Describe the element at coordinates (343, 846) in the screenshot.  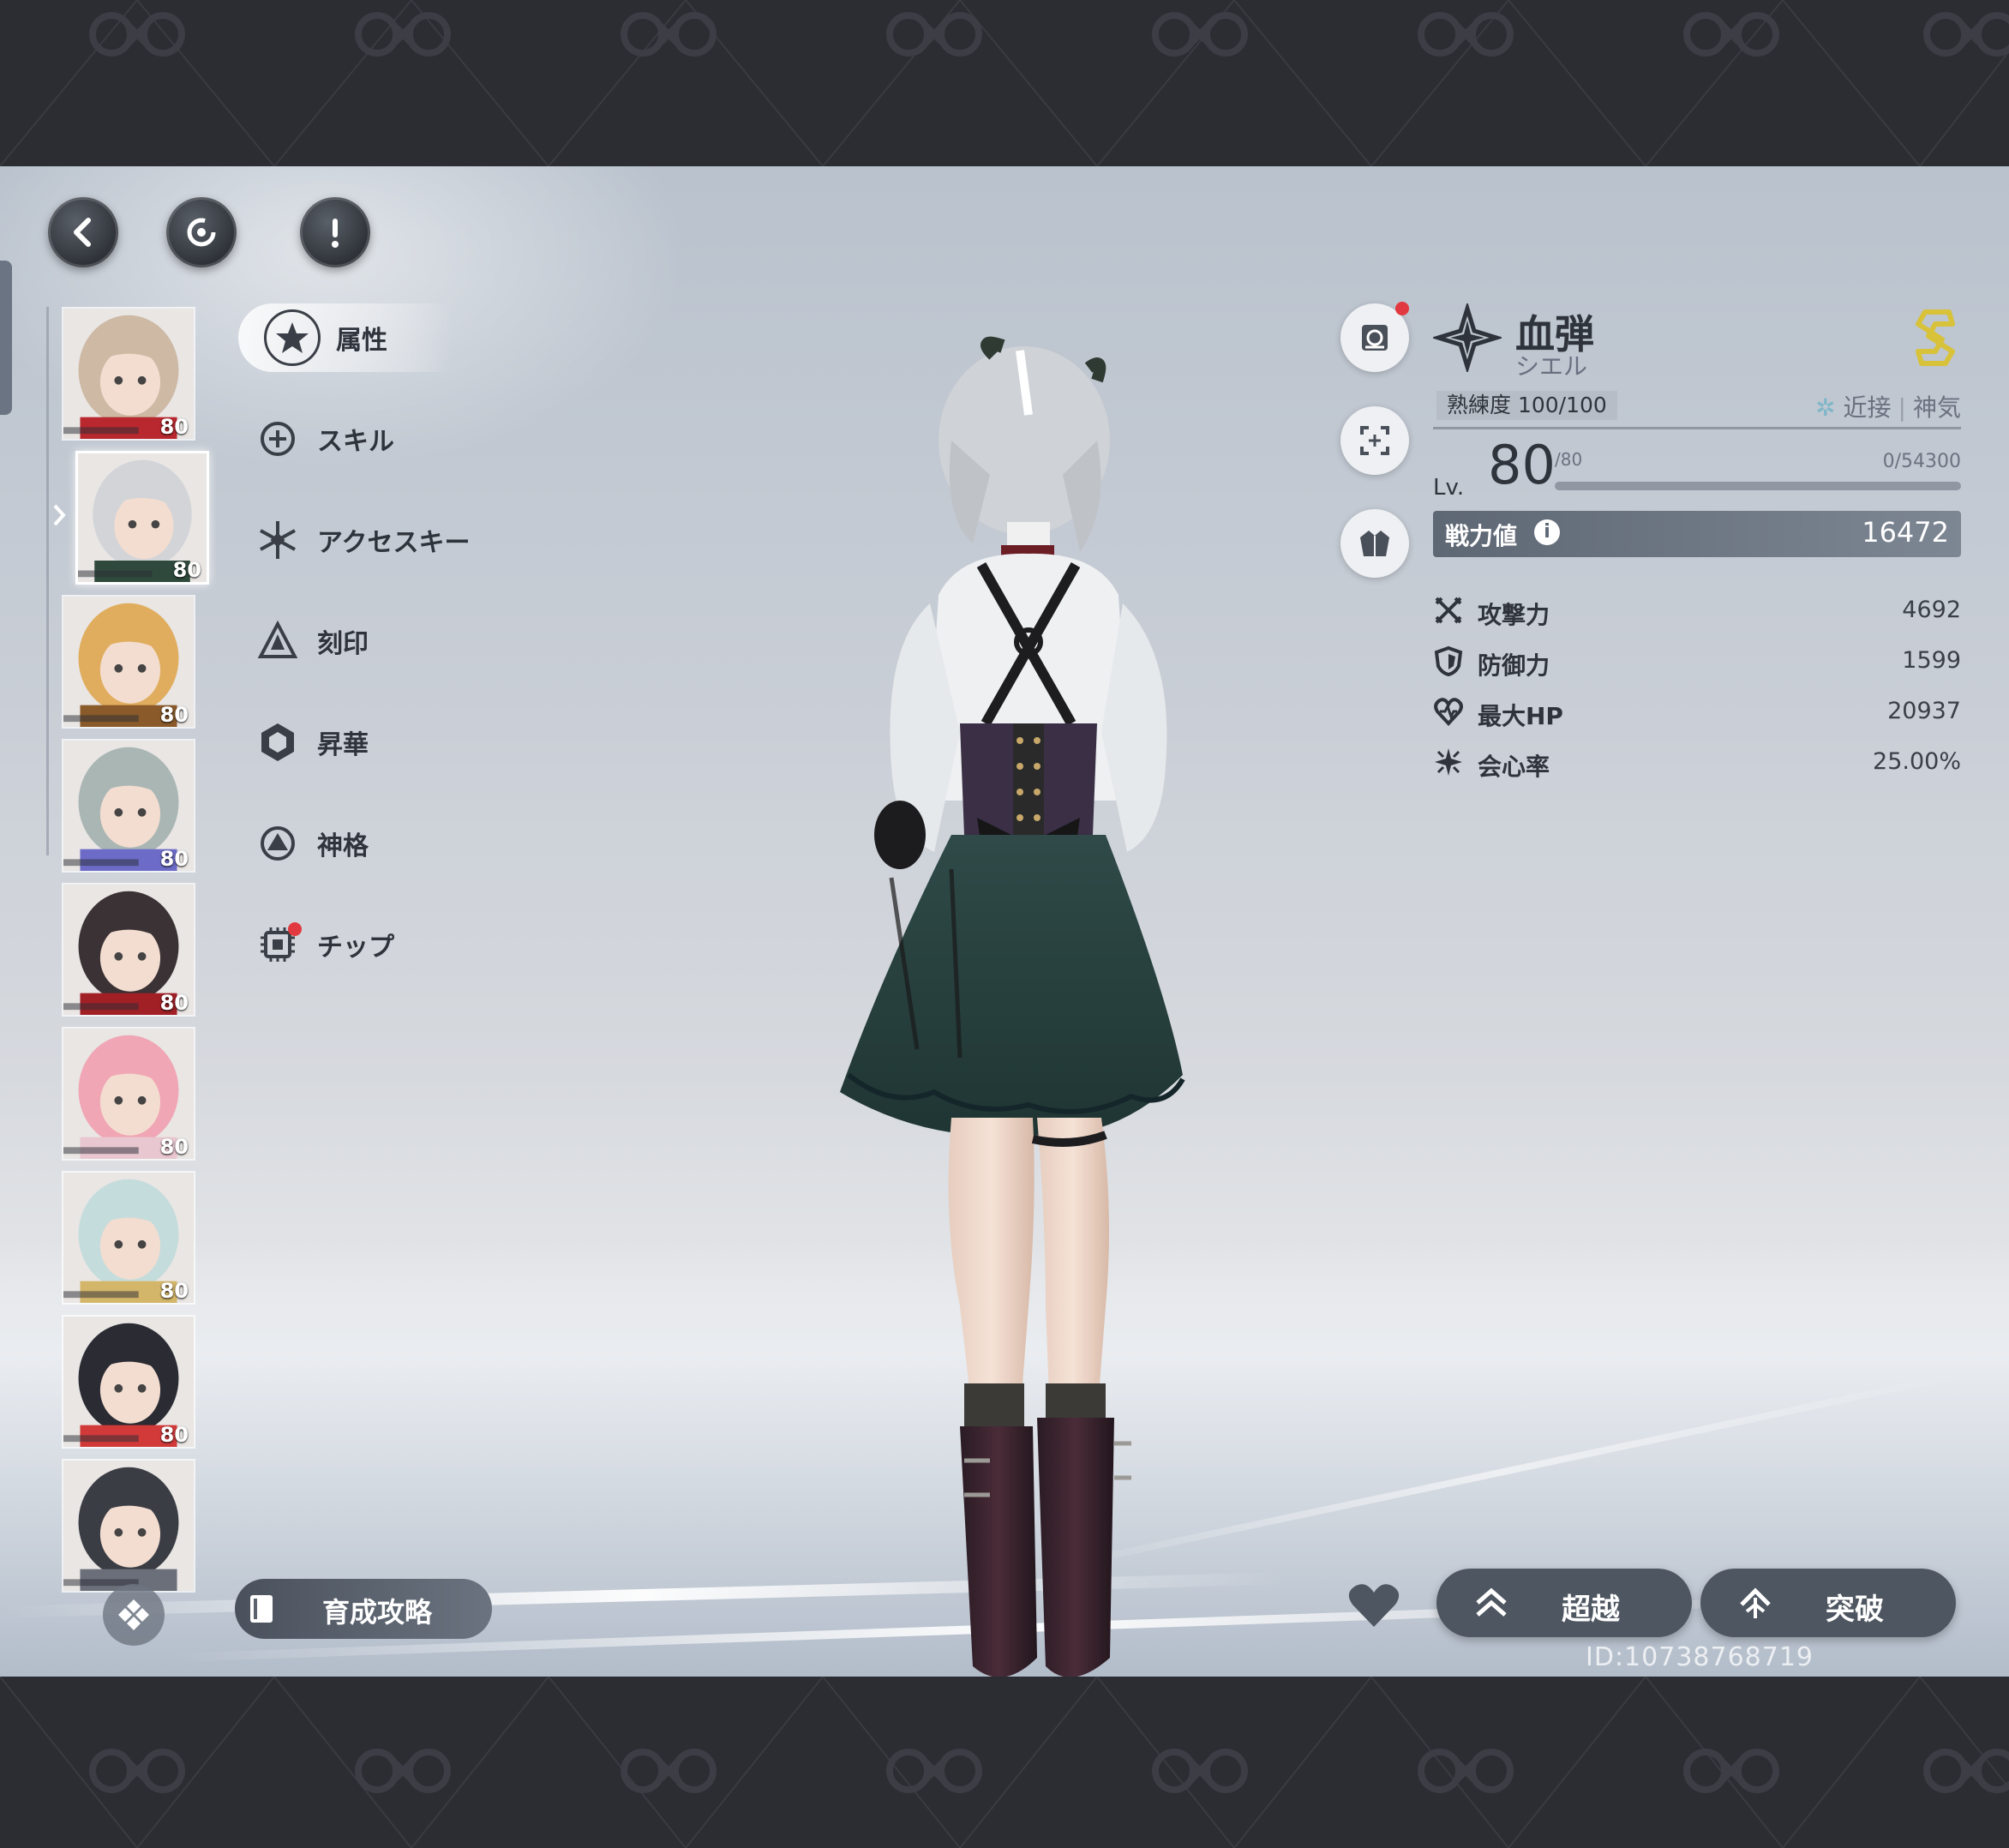
I see `menu-item-label: 神格` at that location.